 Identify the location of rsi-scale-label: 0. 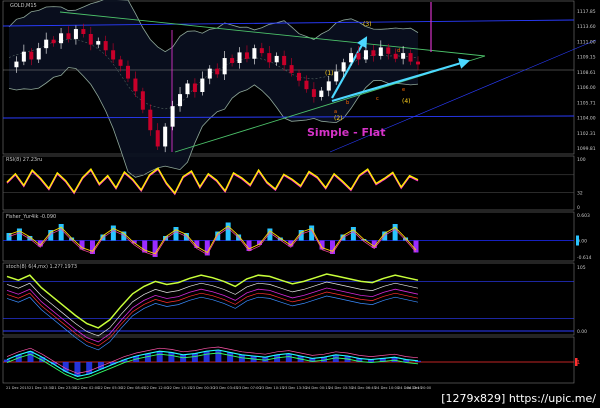
(578, 208).